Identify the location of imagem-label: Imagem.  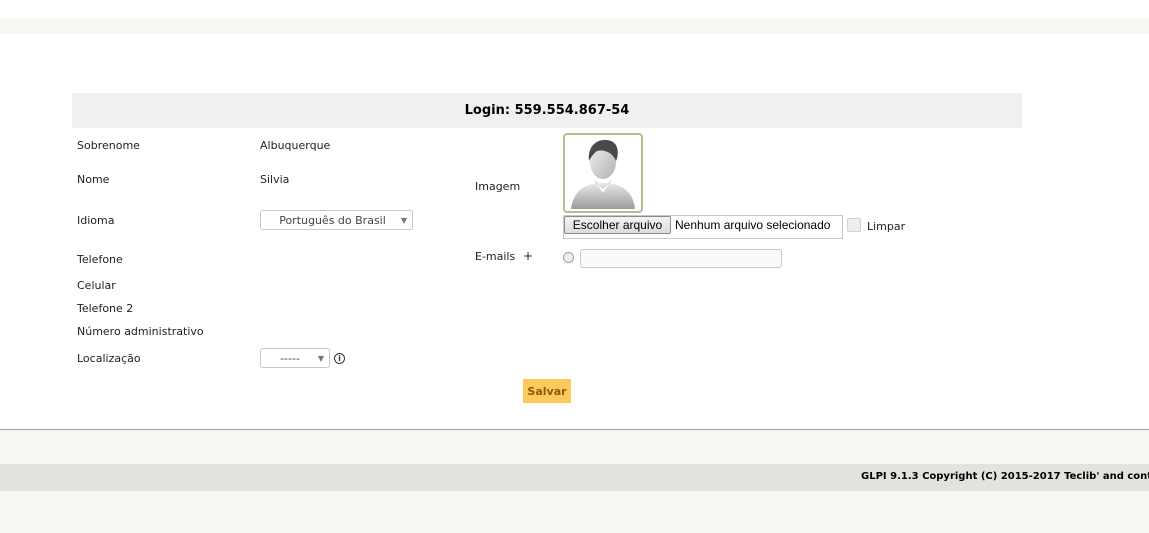
(498, 186).